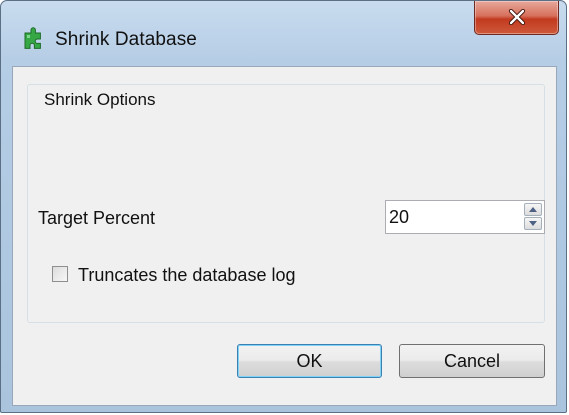 The height and width of the screenshot is (415, 569). Describe the element at coordinates (186, 275) in the screenshot. I see `truncate-log-label: Truncates the database log` at that location.